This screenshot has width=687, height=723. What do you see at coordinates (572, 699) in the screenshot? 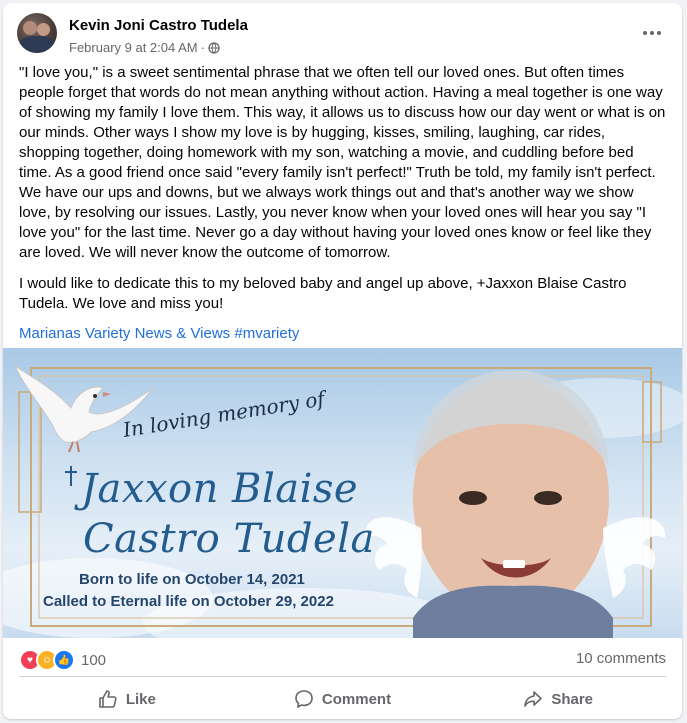
I see `share-label: Share` at bounding box center [572, 699].